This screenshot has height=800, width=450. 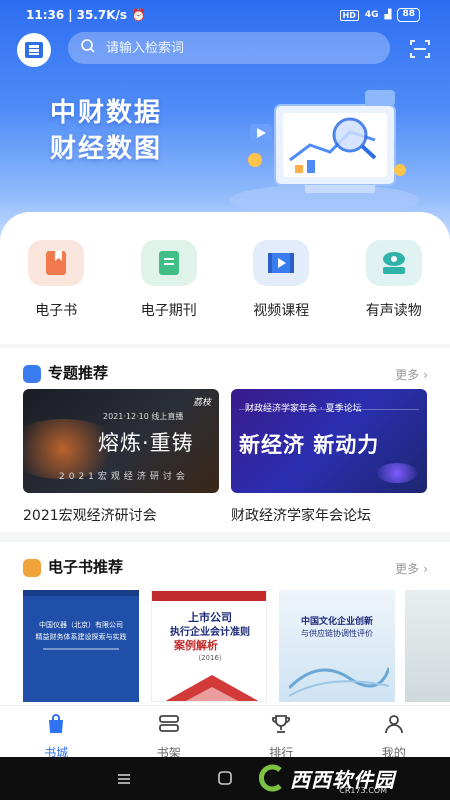 I want to click on category-label: 视频课程, so click(x=281, y=311).